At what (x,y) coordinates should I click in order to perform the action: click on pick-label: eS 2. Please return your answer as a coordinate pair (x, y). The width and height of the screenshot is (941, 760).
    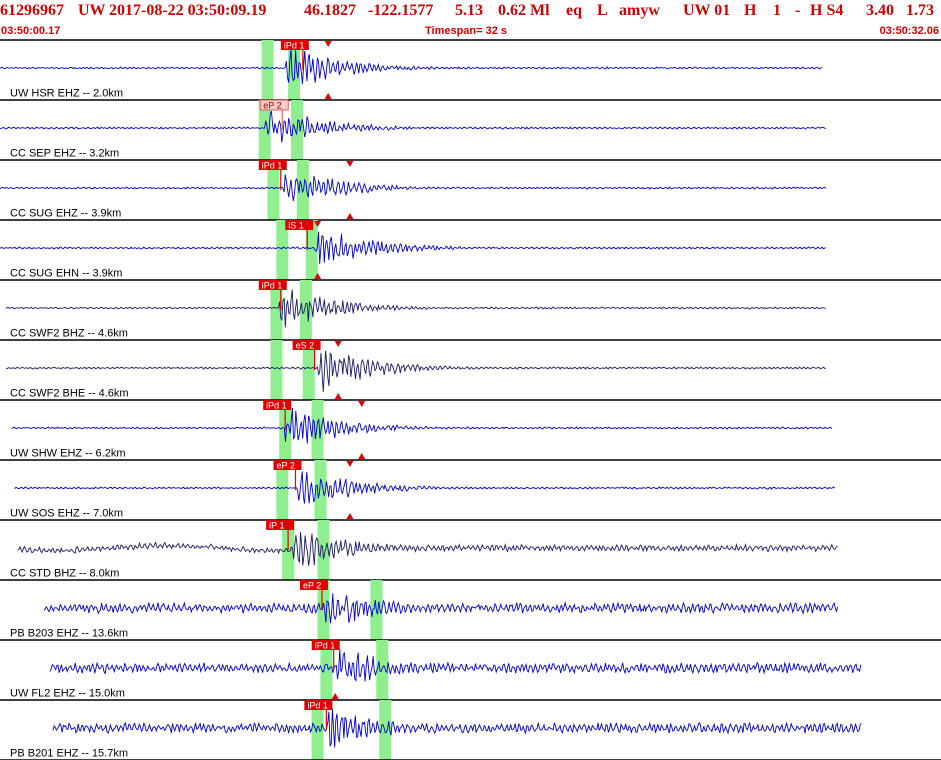
    Looking at the image, I should click on (305, 346).